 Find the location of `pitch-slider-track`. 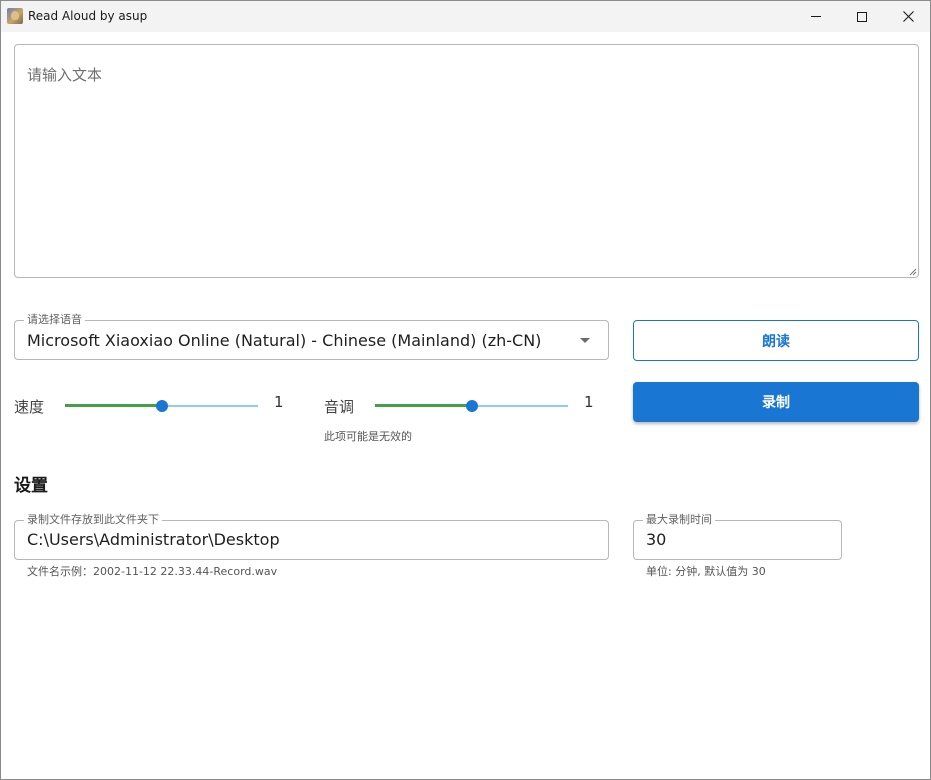

pitch-slider-track is located at coordinates (423, 405).